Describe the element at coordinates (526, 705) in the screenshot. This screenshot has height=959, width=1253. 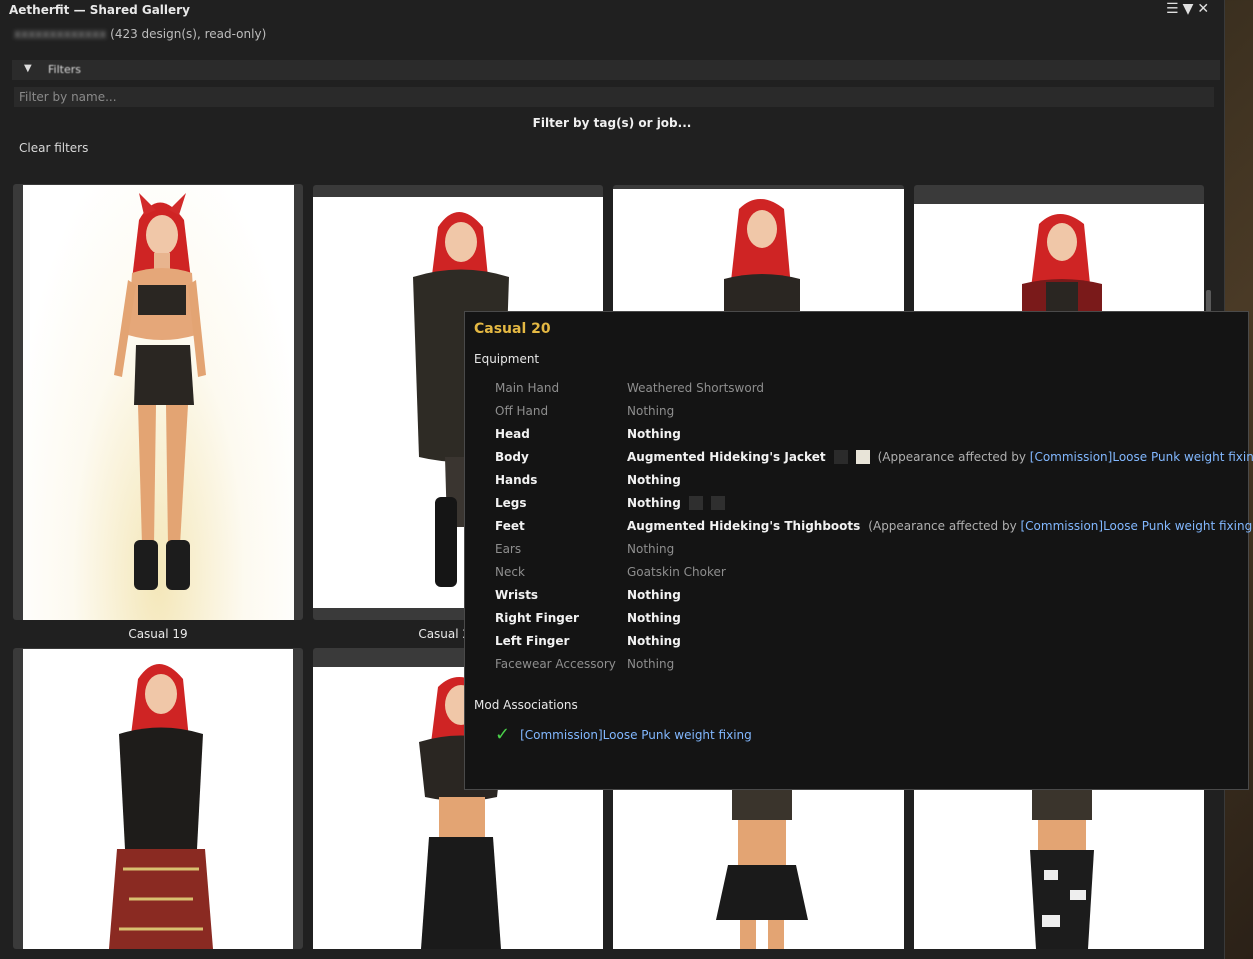
I see `mods-heading: Mod Associations` at that location.